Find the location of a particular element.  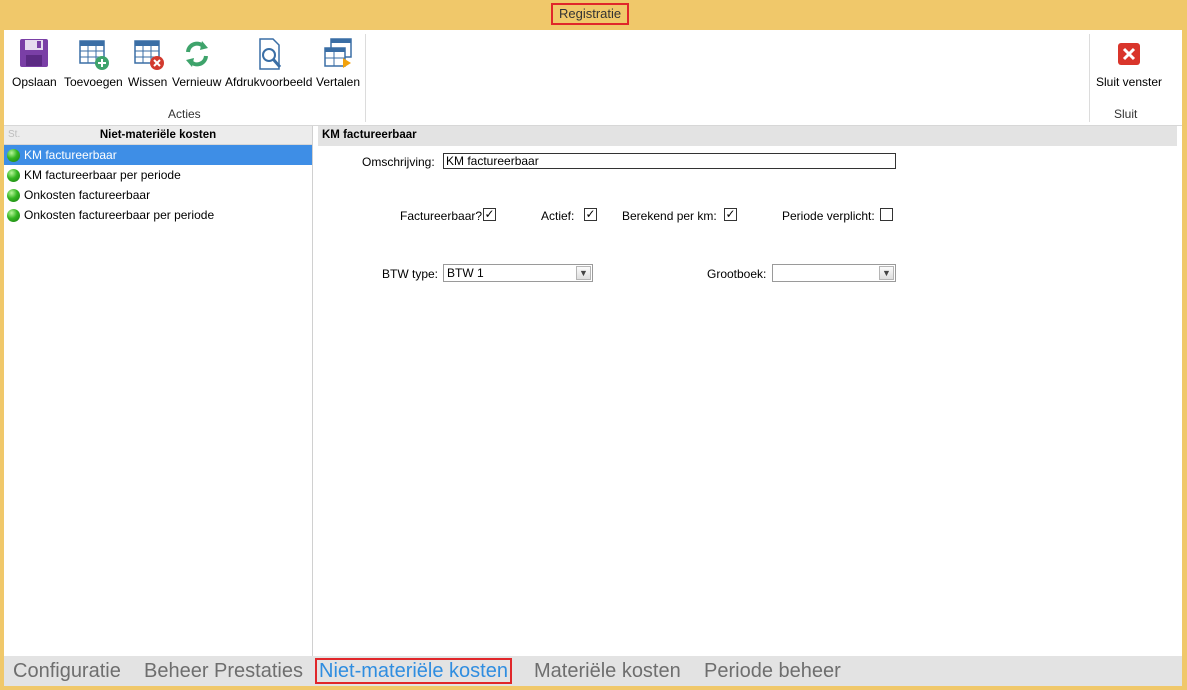

add-label: Toevoegen is located at coordinates (93, 82).